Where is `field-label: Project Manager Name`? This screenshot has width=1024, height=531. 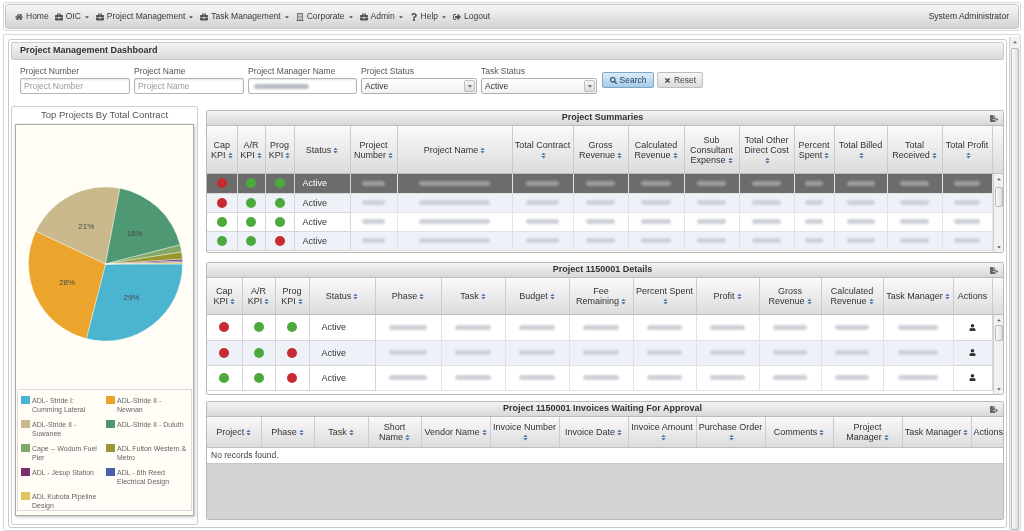 field-label: Project Manager Name is located at coordinates (292, 71).